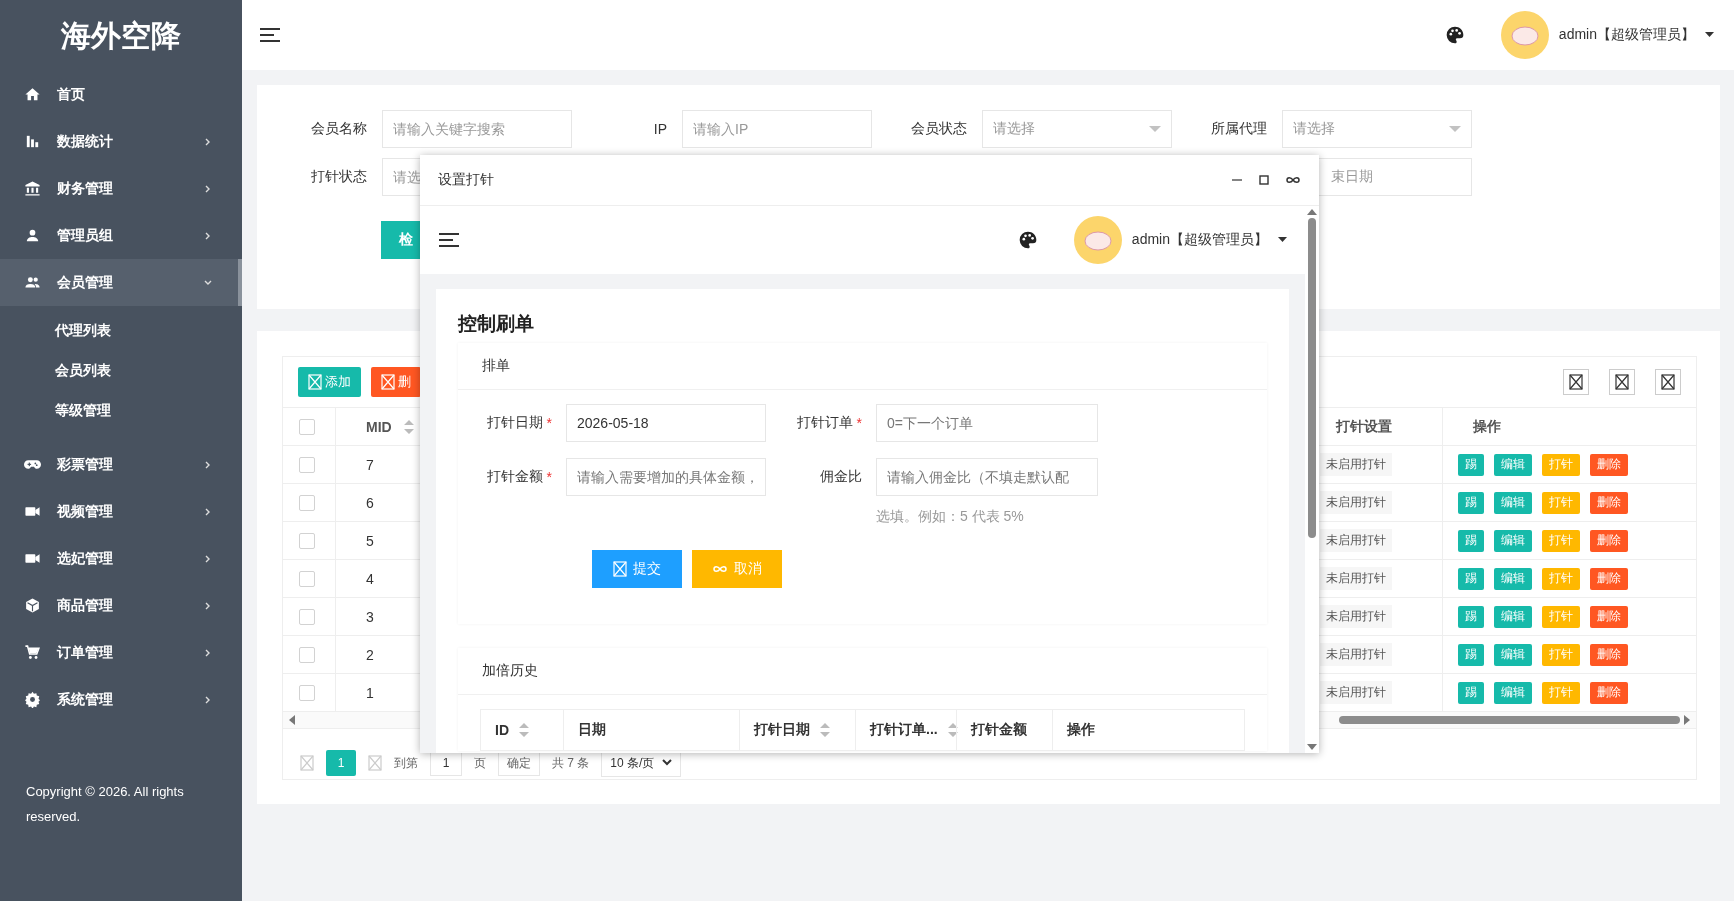  What do you see at coordinates (121, 141) in the screenshot?
I see `sidebar-item: 数据统计` at bounding box center [121, 141].